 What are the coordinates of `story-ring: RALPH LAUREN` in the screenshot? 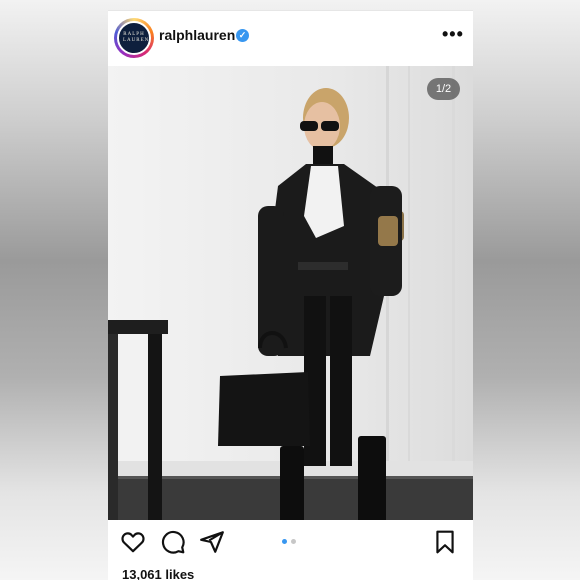 It's located at (134, 38).